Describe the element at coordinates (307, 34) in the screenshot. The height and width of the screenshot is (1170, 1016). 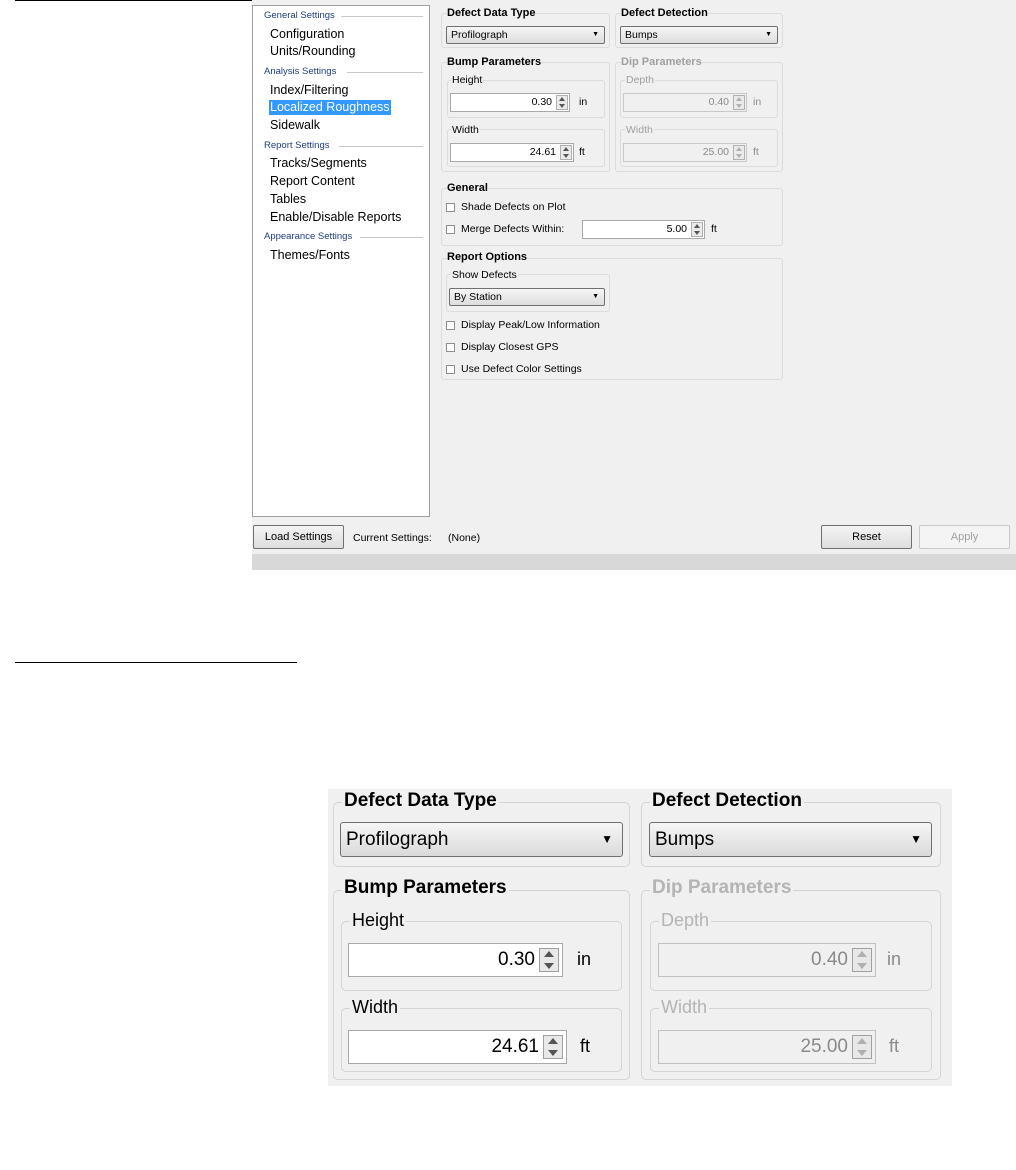
I see `nav-item-configuration: Configuration` at that location.